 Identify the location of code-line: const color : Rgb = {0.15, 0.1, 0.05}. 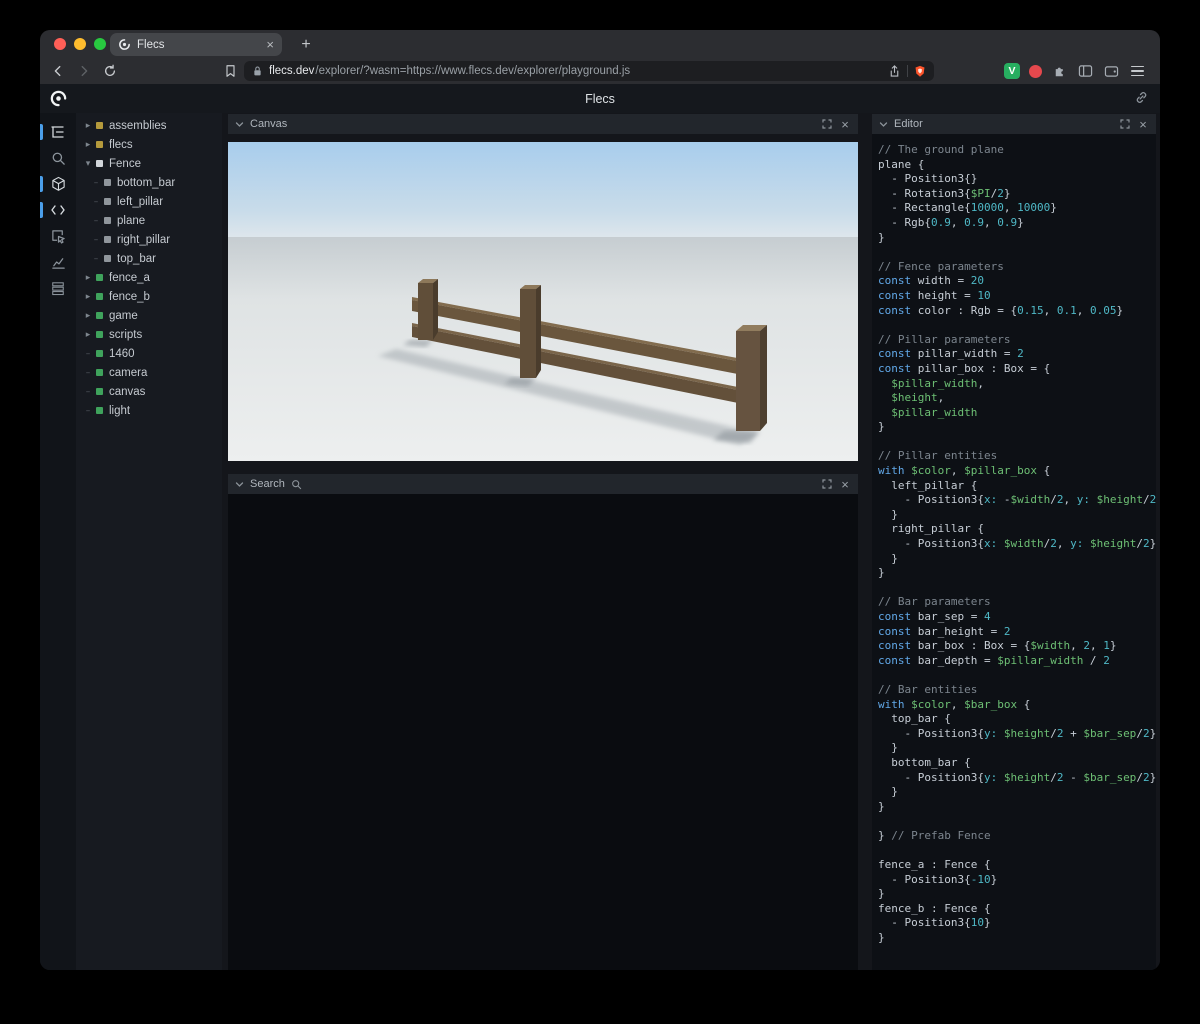
(1001, 310).